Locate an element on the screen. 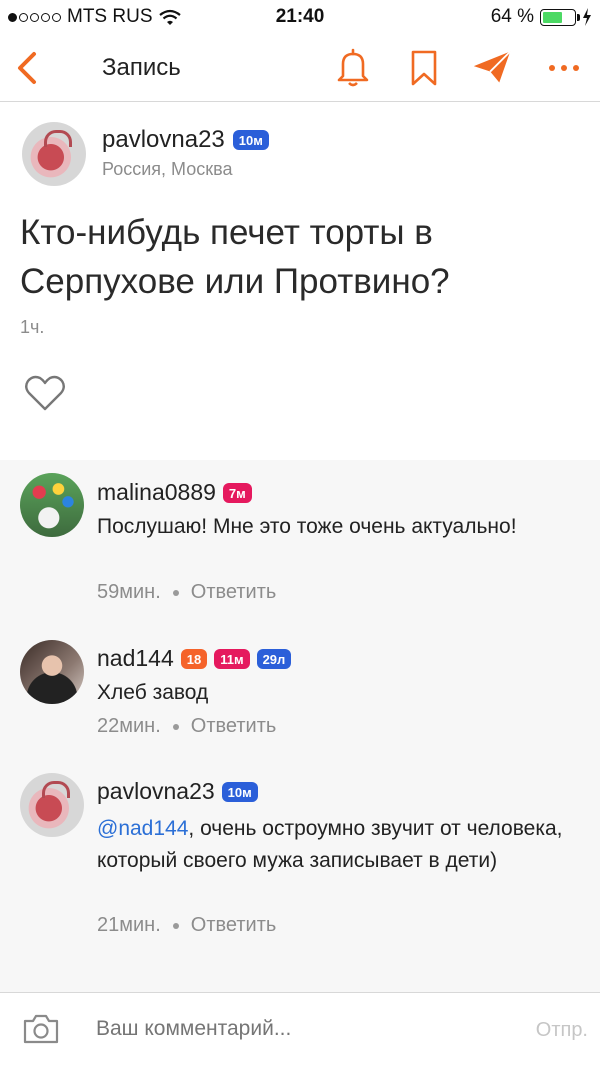 The height and width of the screenshot is (1066, 600). charging-icon is located at coordinates (587, 17).